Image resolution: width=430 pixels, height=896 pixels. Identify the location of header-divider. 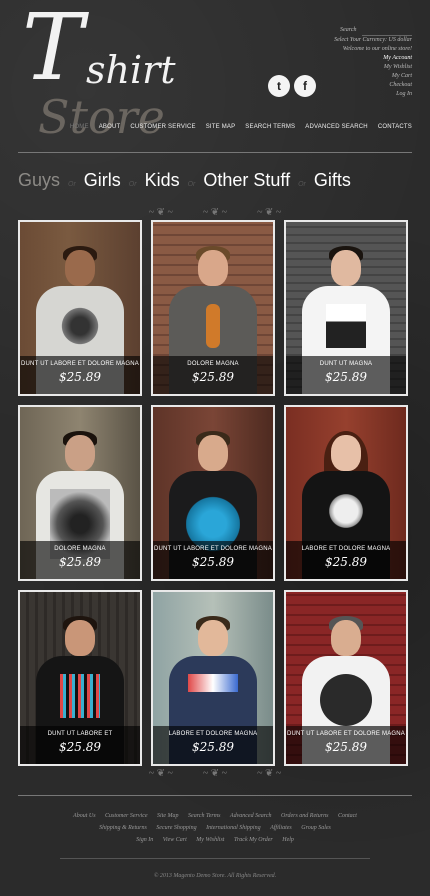
(215, 152).